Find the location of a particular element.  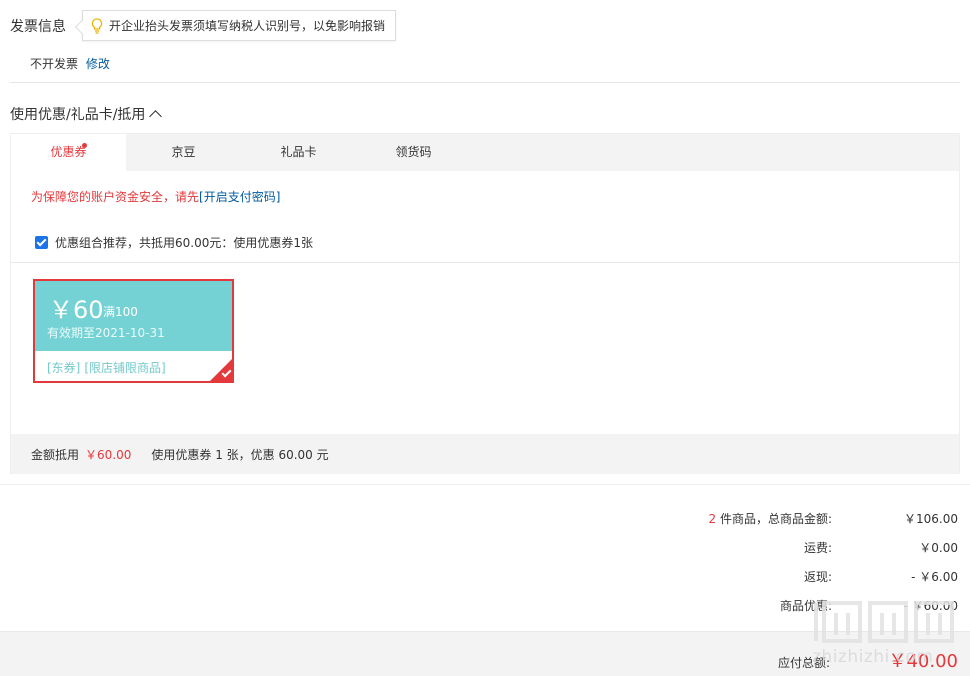

tab-gift-card: 礼品卡 is located at coordinates (298, 152).